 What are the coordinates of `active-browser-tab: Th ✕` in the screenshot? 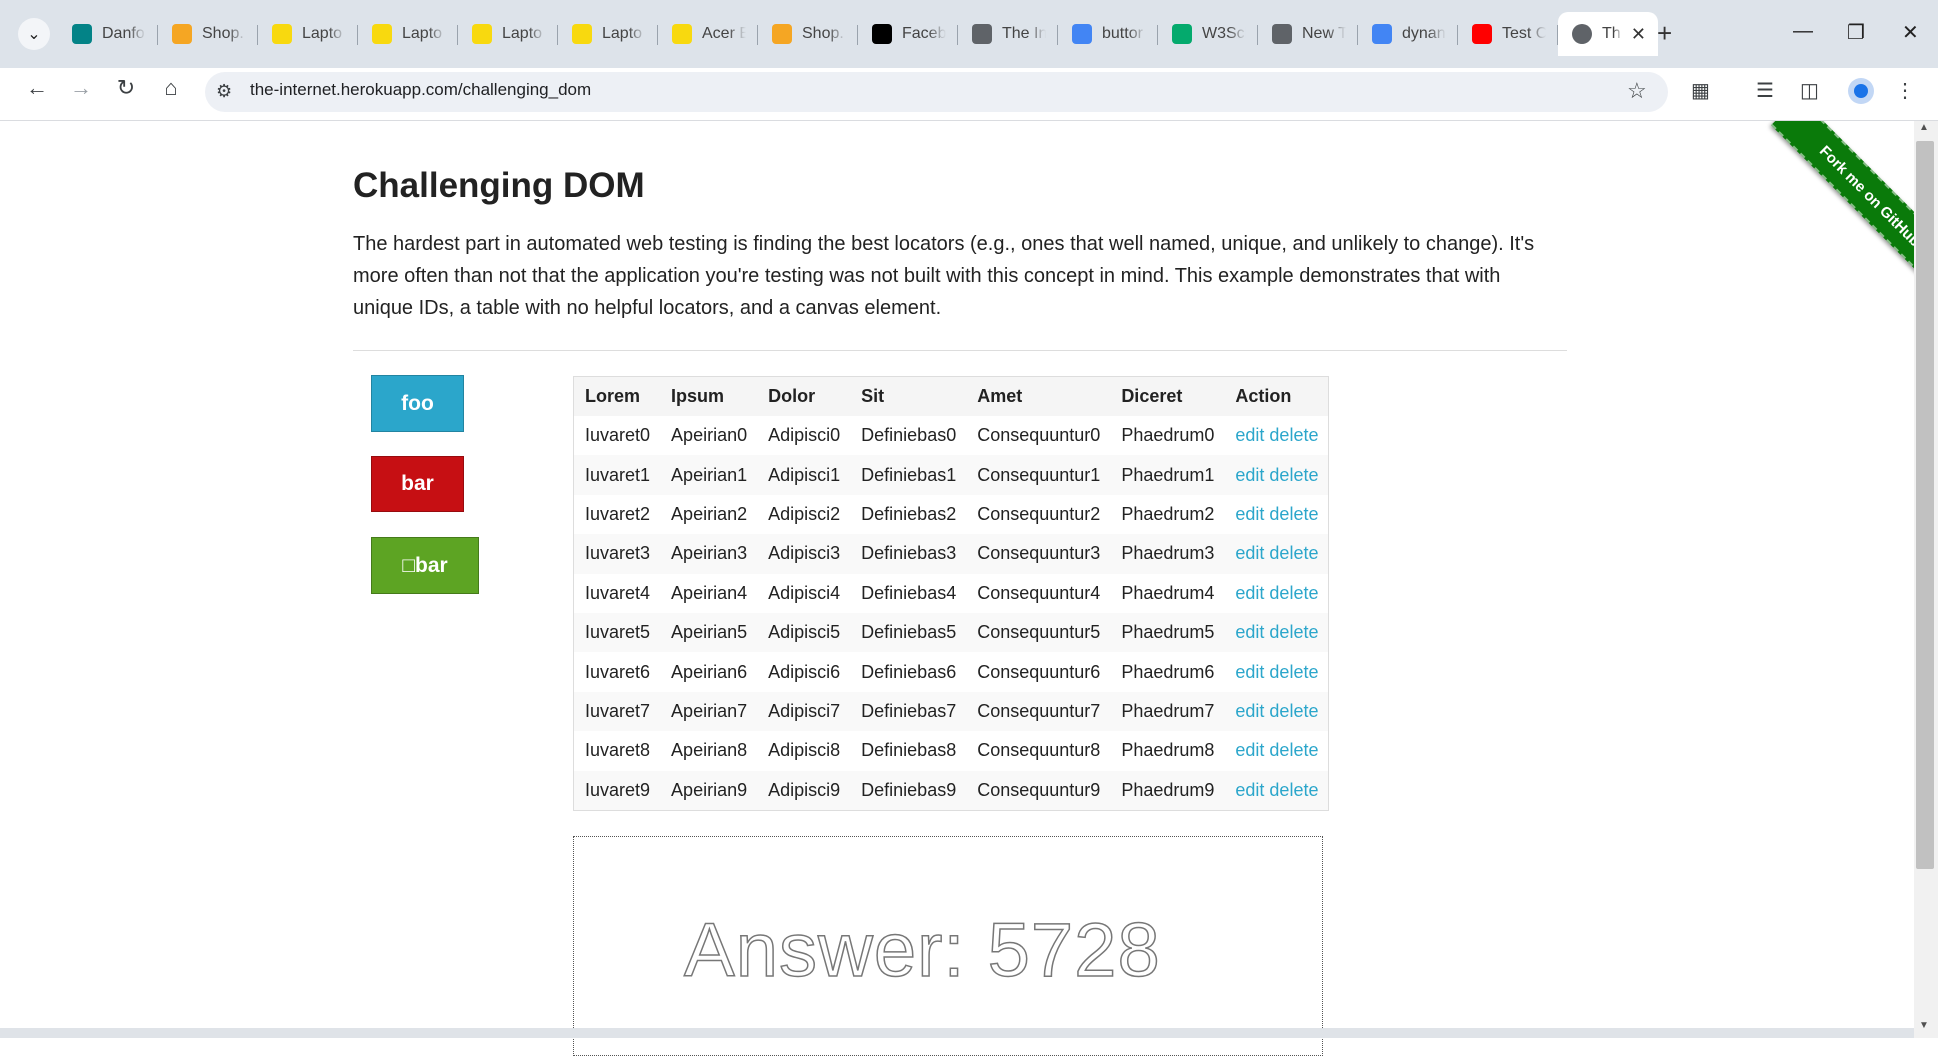 It's located at (1608, 34).